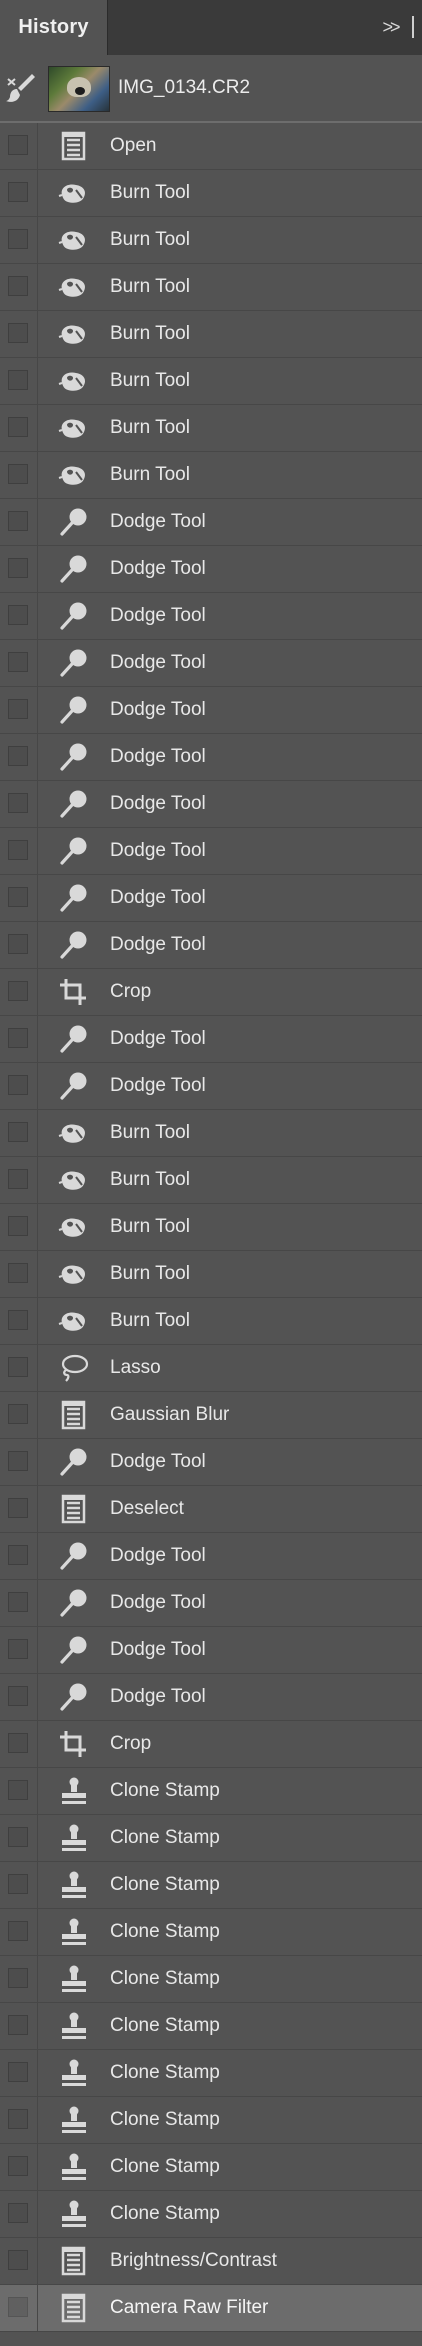  Describe the element at coordinates (211, 1415) in the screenshot. I see `history-state-row: Gaussian Blur` at that location.